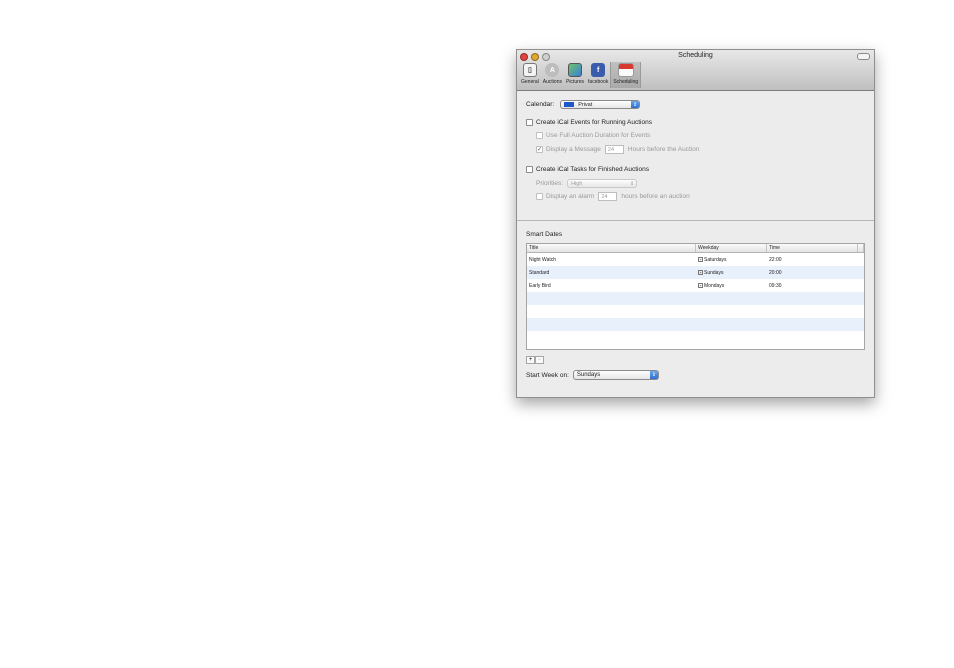  Describe the element at coordinates (539, 196) in the screenshot. I see `alarm-checkbox` at that location.